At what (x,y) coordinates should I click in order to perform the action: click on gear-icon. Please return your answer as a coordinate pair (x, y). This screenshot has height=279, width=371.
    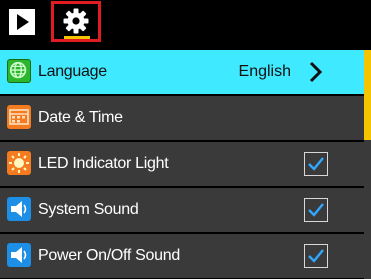
    Looking at the image, I should click on (76, 21).